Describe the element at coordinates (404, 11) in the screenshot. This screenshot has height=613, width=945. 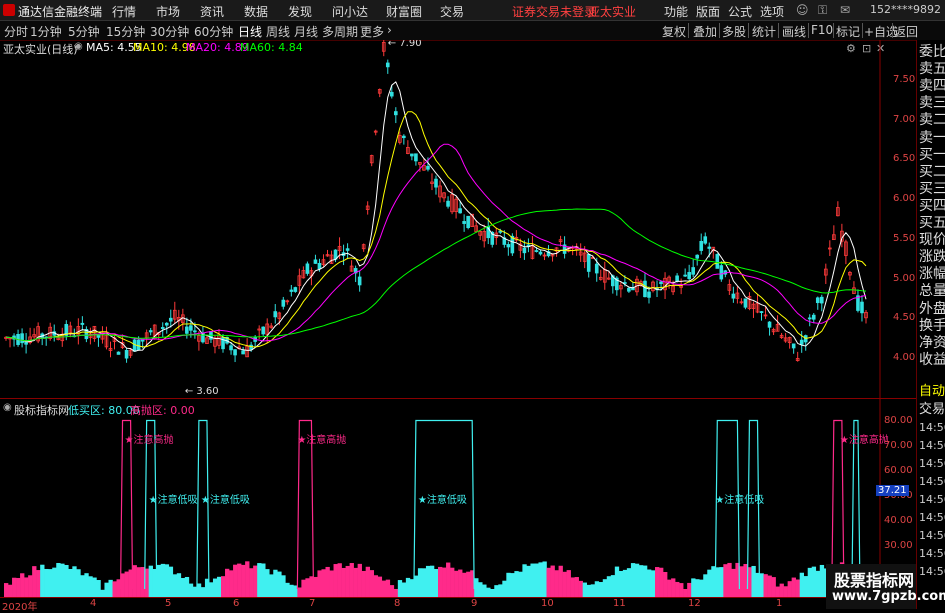
I see `menu-caifuquan: 财富圈` at that location.